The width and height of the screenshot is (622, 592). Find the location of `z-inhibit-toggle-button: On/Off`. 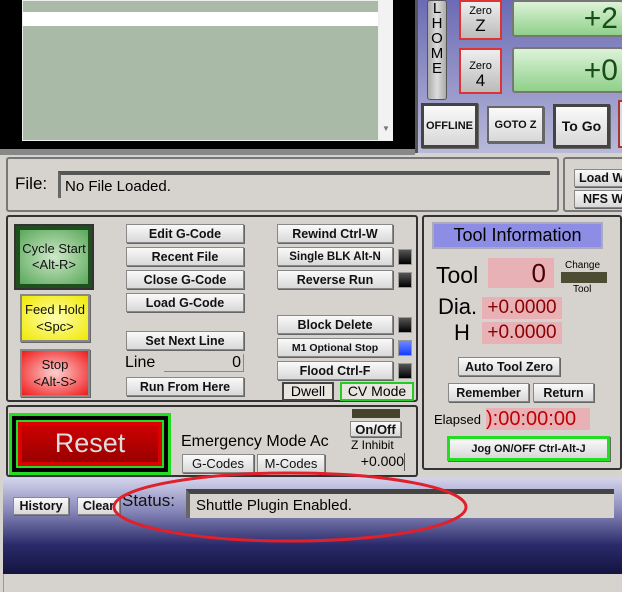

z-inhibit-toggle-button: On/Off is located at coordinates (375, 429).